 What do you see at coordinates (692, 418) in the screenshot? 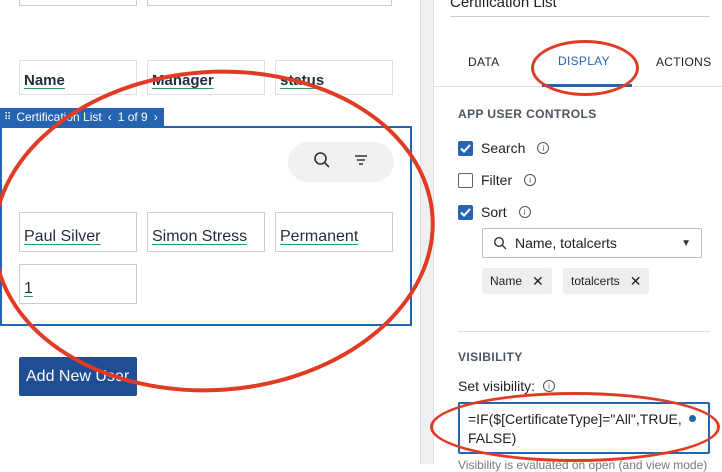
I see `unsaved-dot-icon` at bounding box center [692, 418].